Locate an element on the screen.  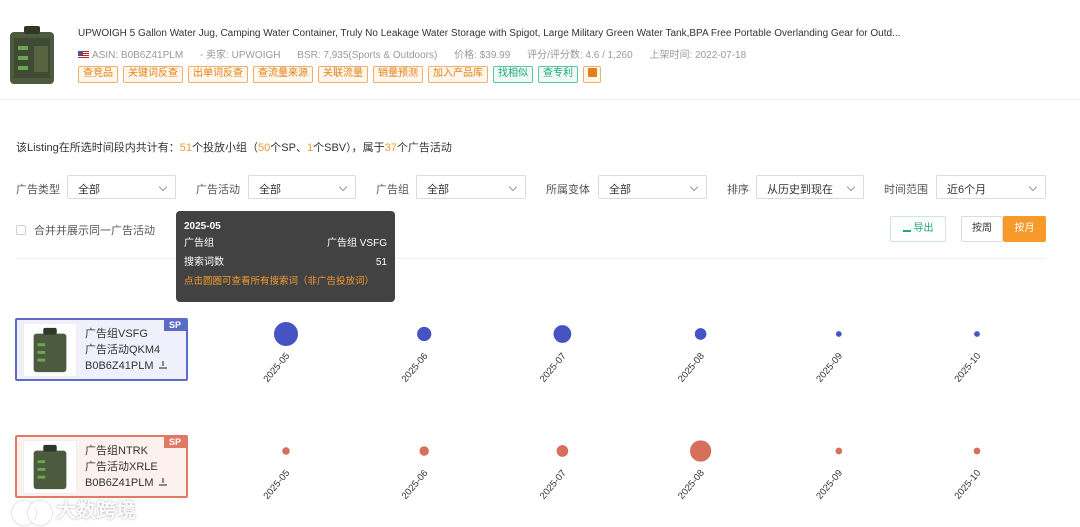
seller-text: - 卖家: UPWOIGH is located at coordinates (240, 55).